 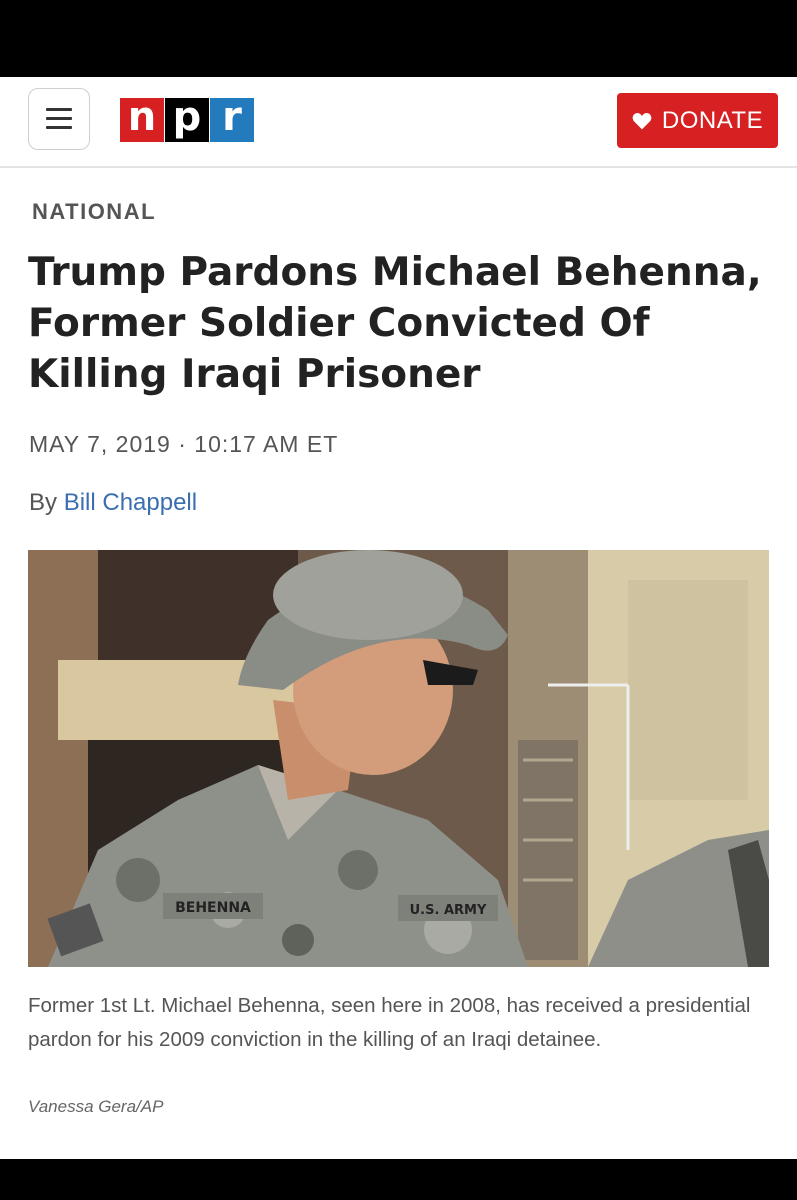 What do you see at coordinates (398, 122) in the screenshot?
I see `site-header: n p r DONATE` at bounding box center [398, 122].